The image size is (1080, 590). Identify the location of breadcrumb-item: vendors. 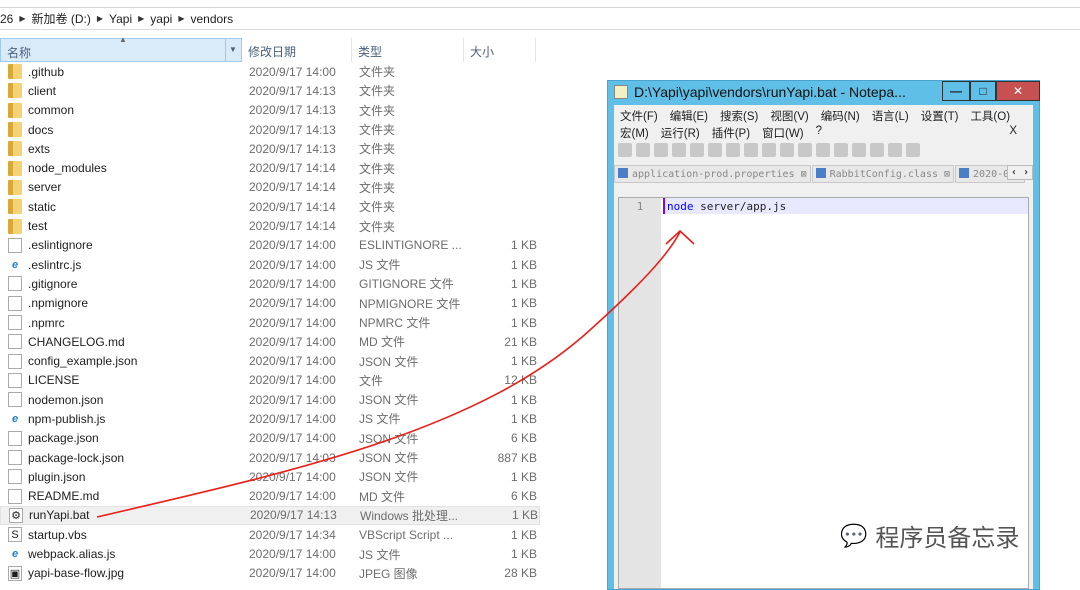
(211, 19).